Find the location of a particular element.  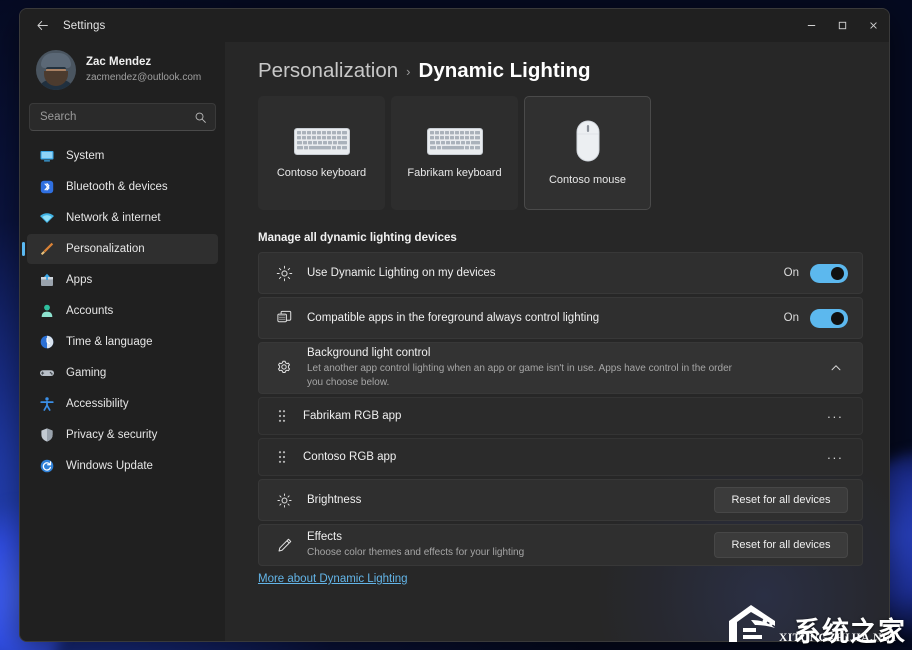

sidebar-item-time-language: Time & language is located at coordinates (122, 342).